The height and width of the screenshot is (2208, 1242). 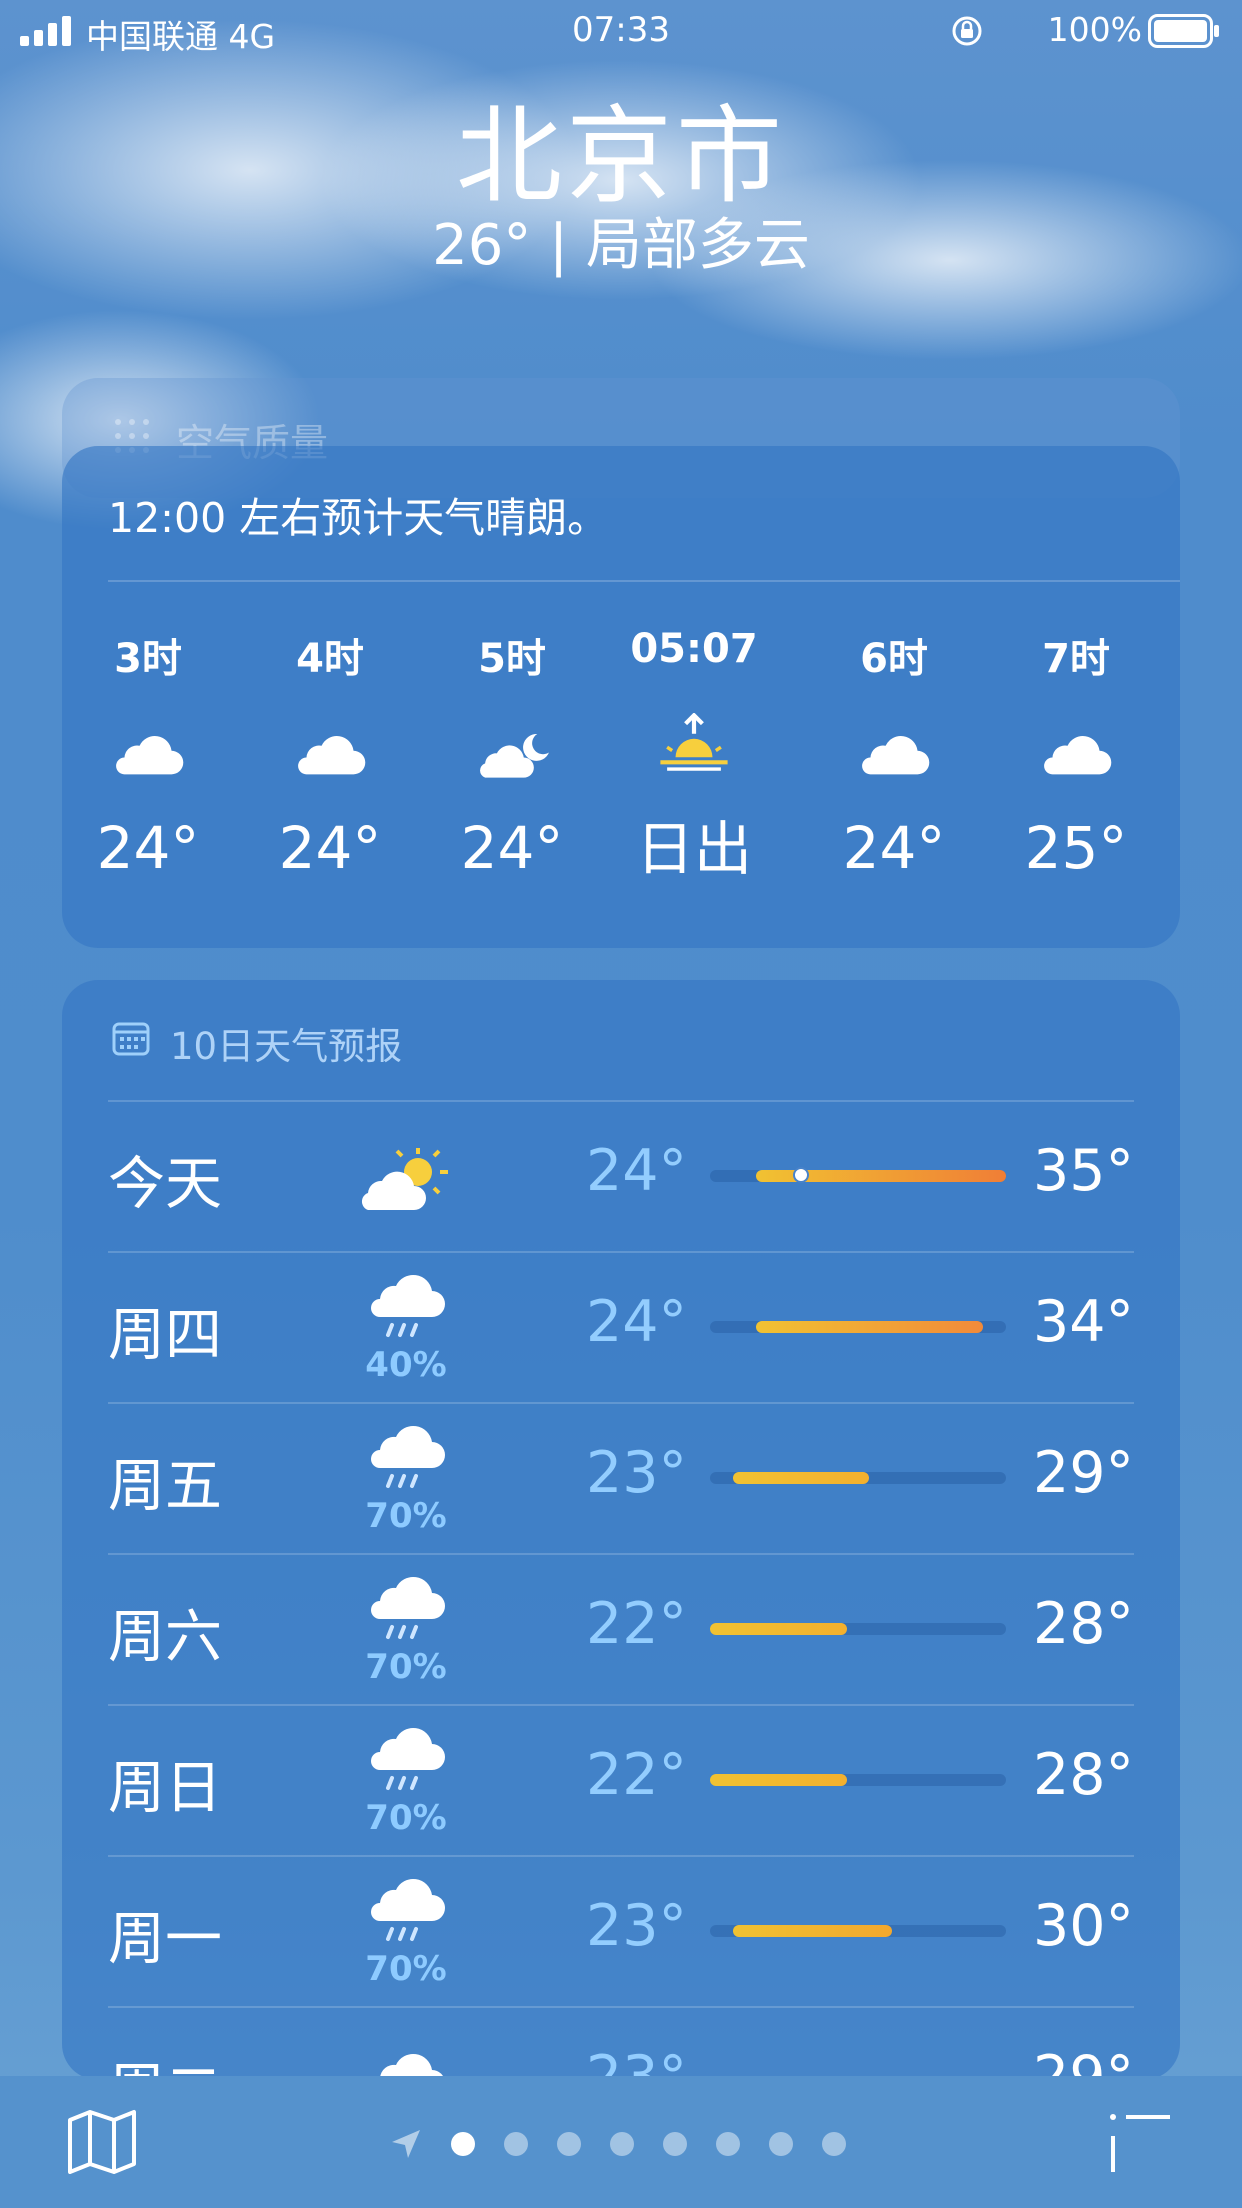 I want to click on hourly-summary: 12:00 左右预计天气晴朗。, so click(x=358, y=518).